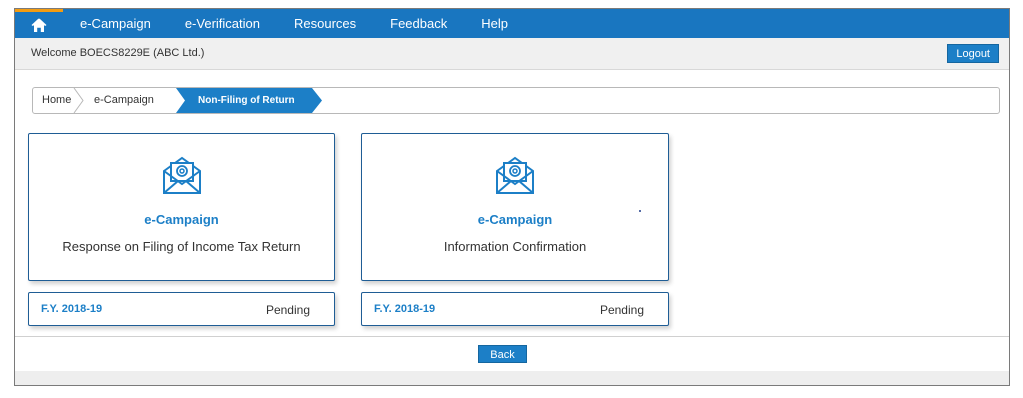  What do you see at coordinates (502, 354) in the screenshot?
I see `back-button: Back` at bounding box center [502, 354].